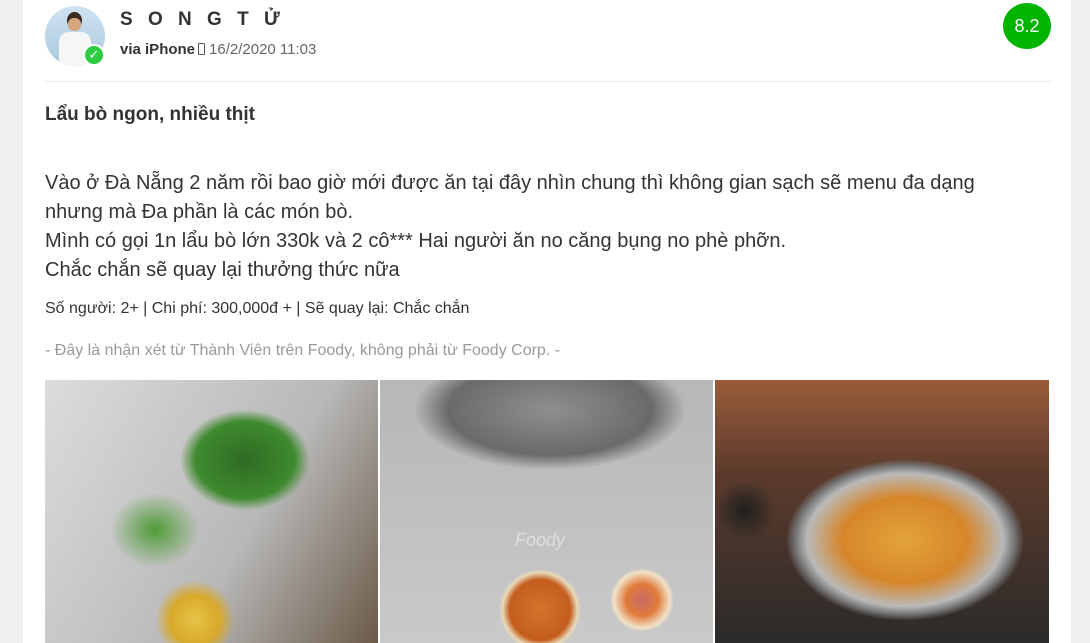 This screenshot has width=1090, height=643. I want to click on review-meta: via iPhone 16/2/2020 11:03, so click(218, 49).